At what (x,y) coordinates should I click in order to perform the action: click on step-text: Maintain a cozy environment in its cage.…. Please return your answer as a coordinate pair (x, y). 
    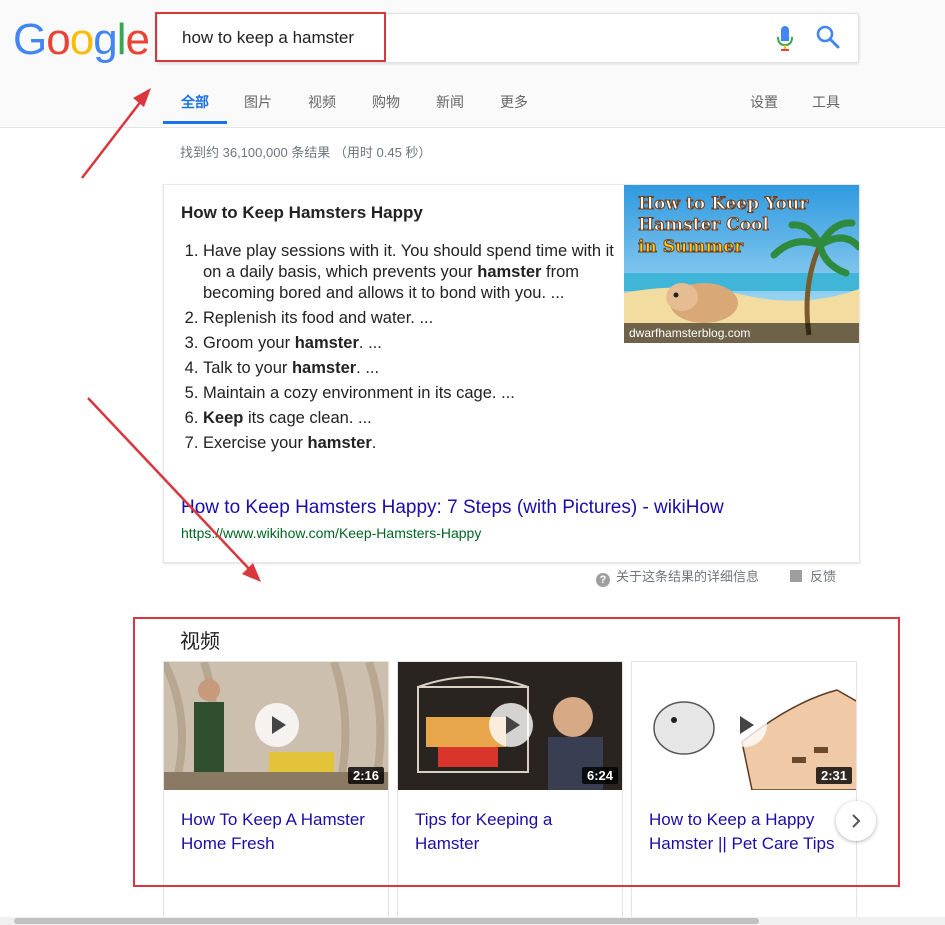
    Looking at the image, I should click on (359, 393).